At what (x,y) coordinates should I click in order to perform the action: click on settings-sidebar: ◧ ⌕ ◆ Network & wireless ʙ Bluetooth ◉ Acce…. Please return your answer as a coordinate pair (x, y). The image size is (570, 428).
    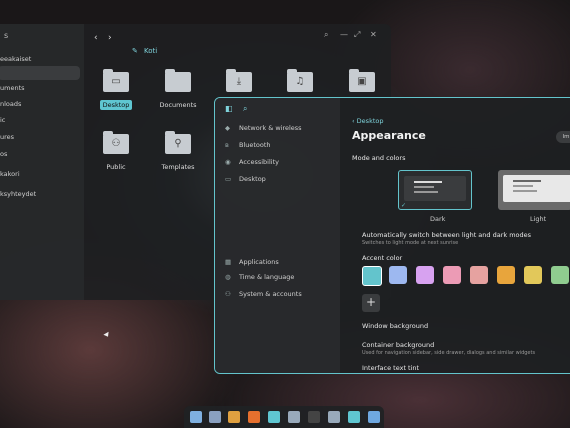
    Looking at the image, I should click on (277, 235).